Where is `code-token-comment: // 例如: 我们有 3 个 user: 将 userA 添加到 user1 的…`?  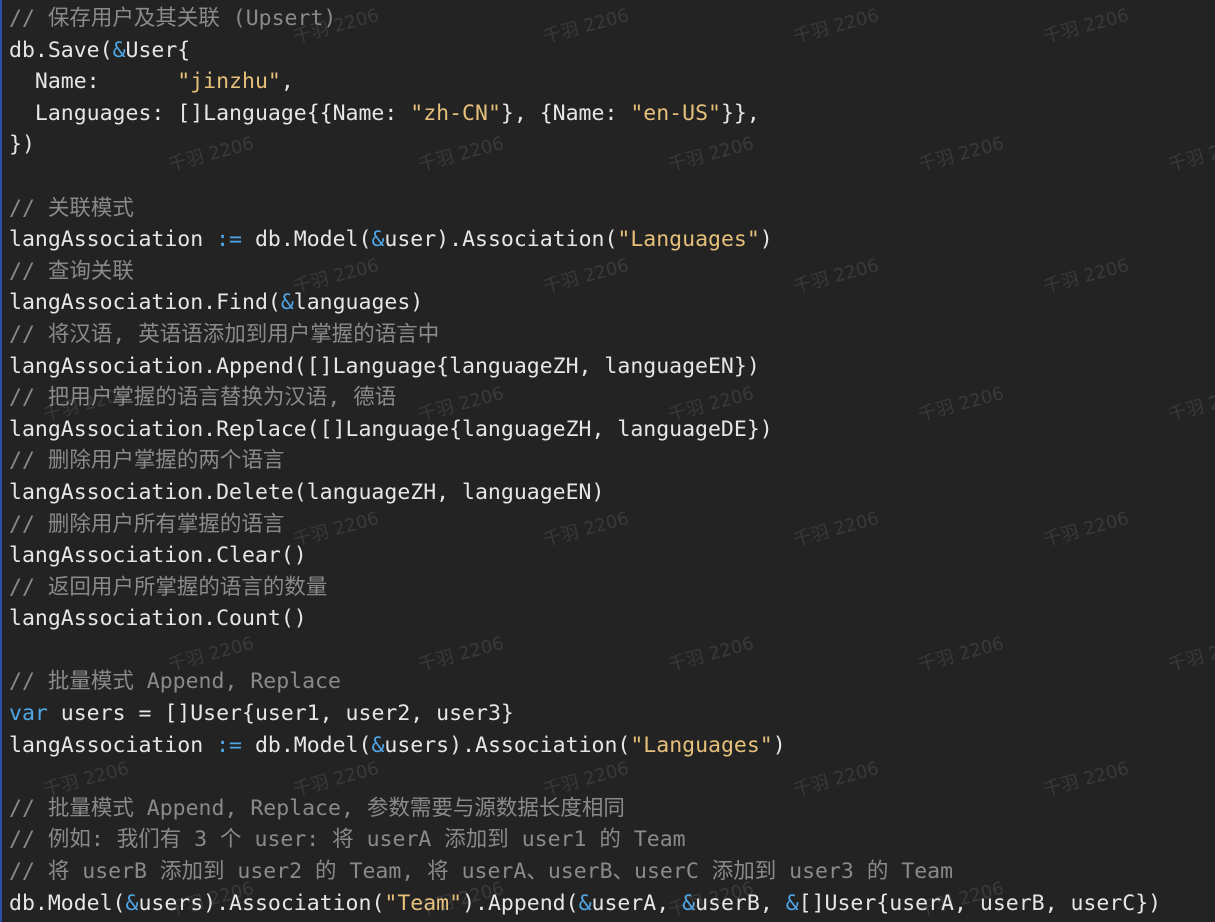 code-token-comment: // 例如: 我们有 3 个 user: 将 userA 添加到 user1 的… is located at coordinates (347, 840).